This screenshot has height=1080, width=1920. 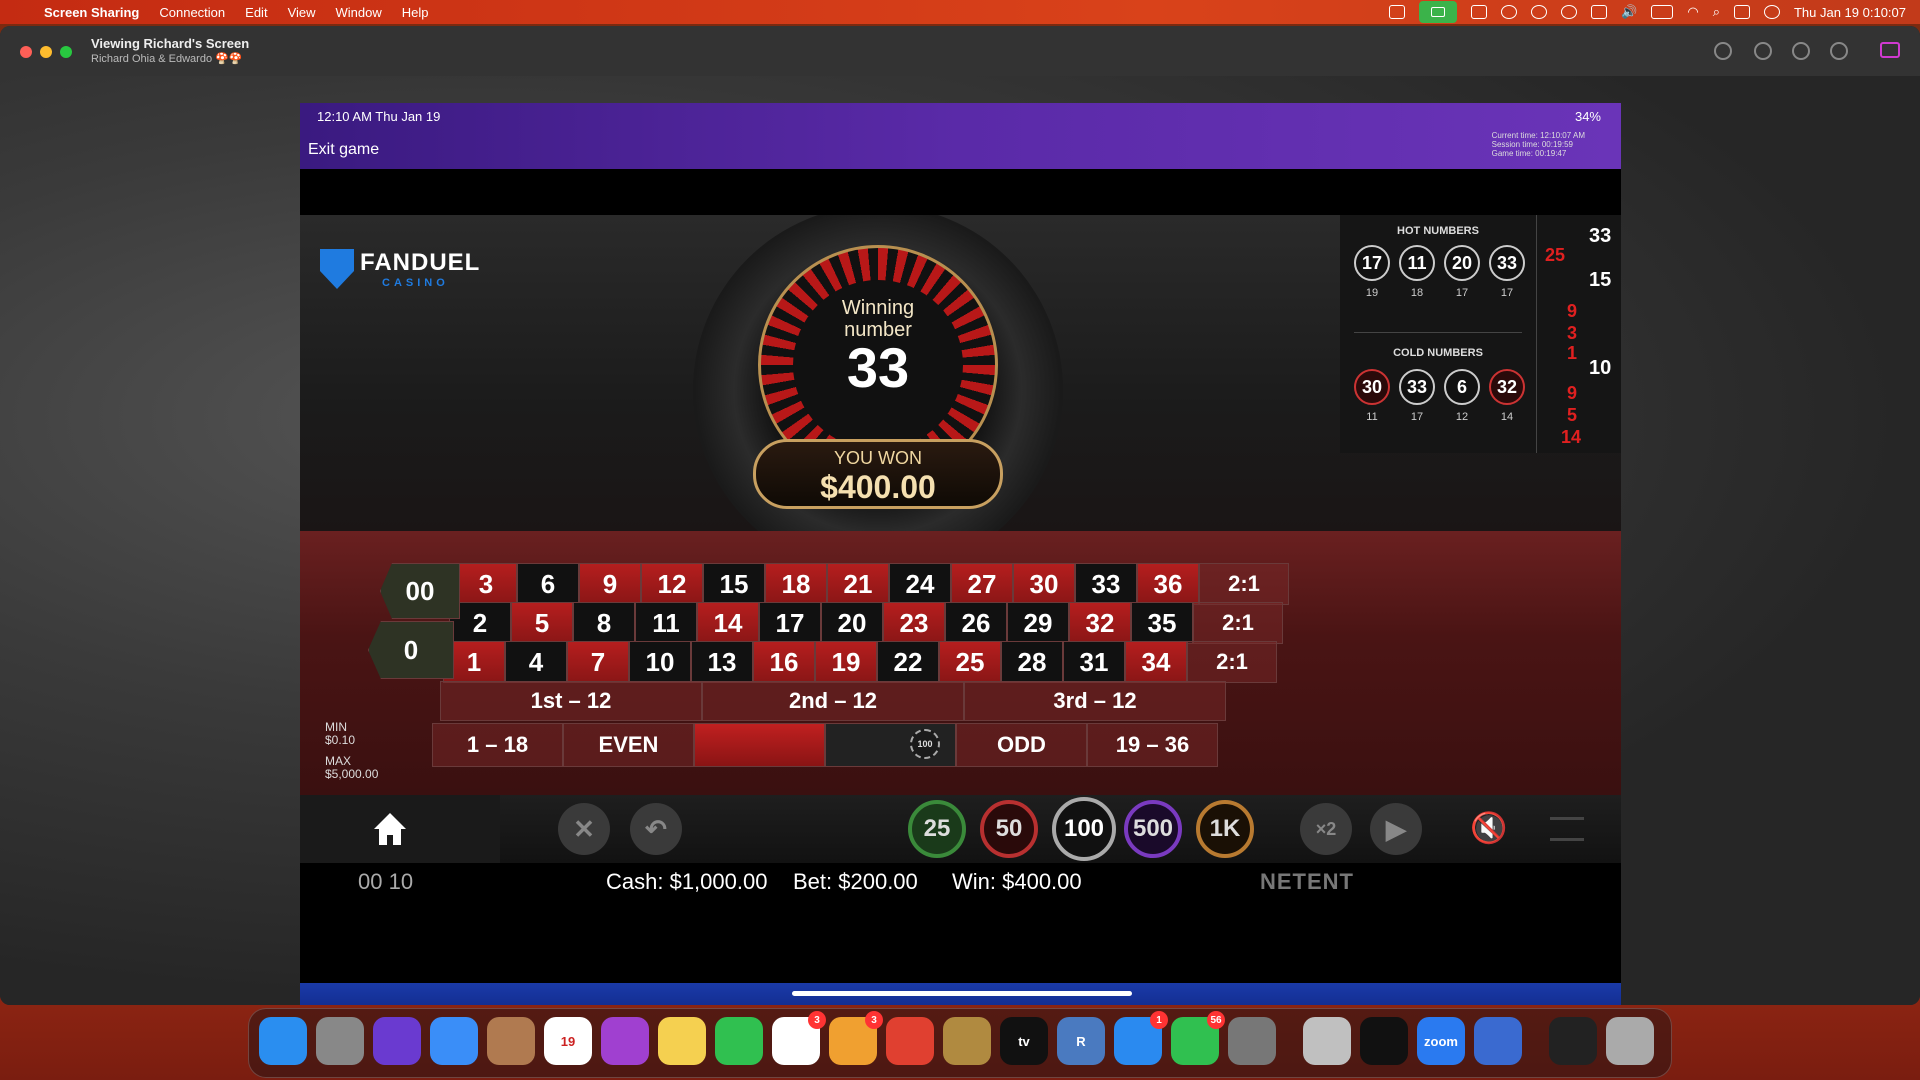 What do you see at coordinates (1081, 1041) in the screenshot?
I see `dock-r-icon: R` at bounding box center [1081, 1041].